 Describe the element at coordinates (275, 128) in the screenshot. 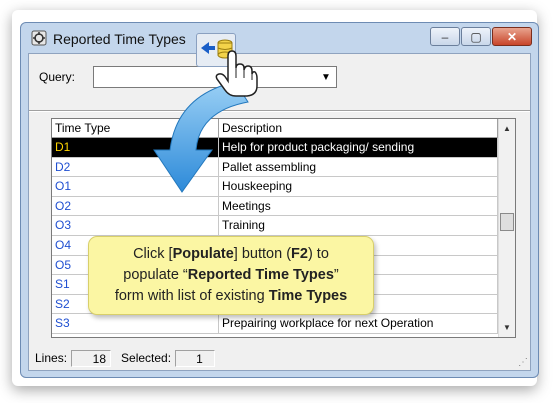

I see `grid-header: Time Type Description` at that location.